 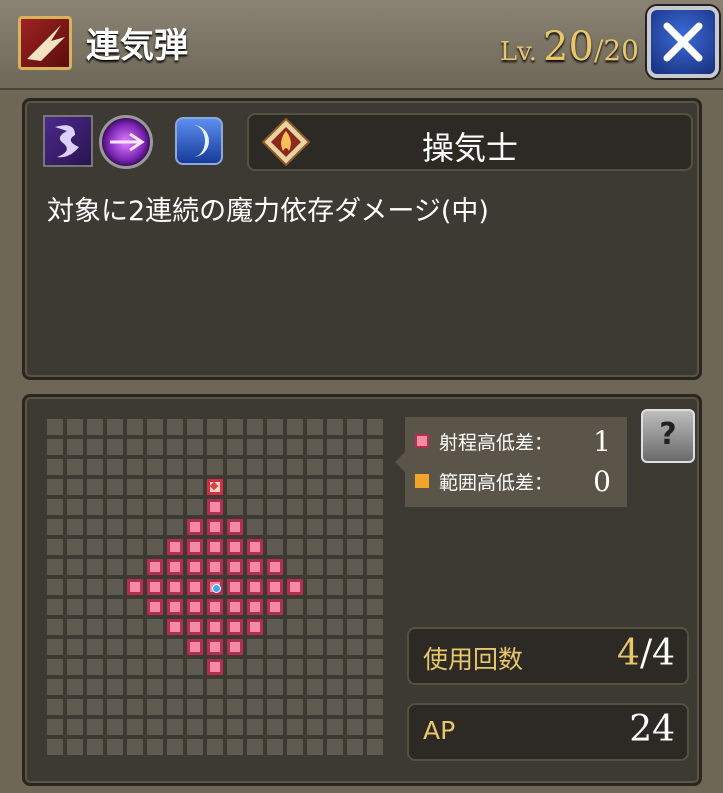 What do you see at coordinates (473, 659) in the screenshot?
I see `uses-label: 使用回数` at bounding box center [473, 659].